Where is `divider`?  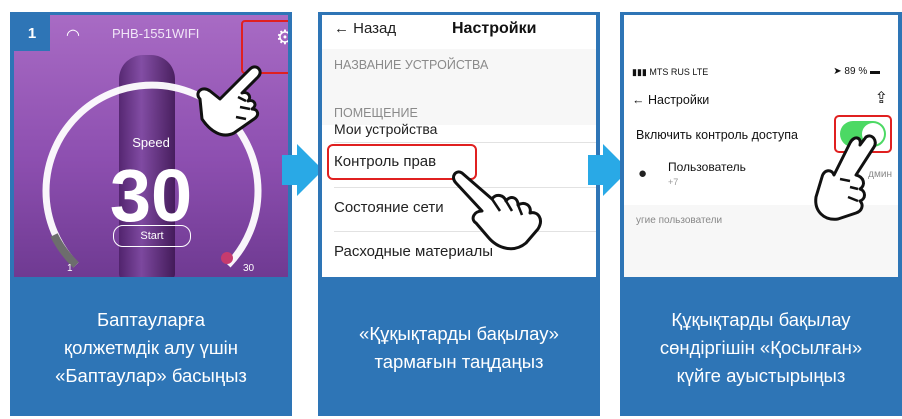 divider is located at coordinates (465, 142).